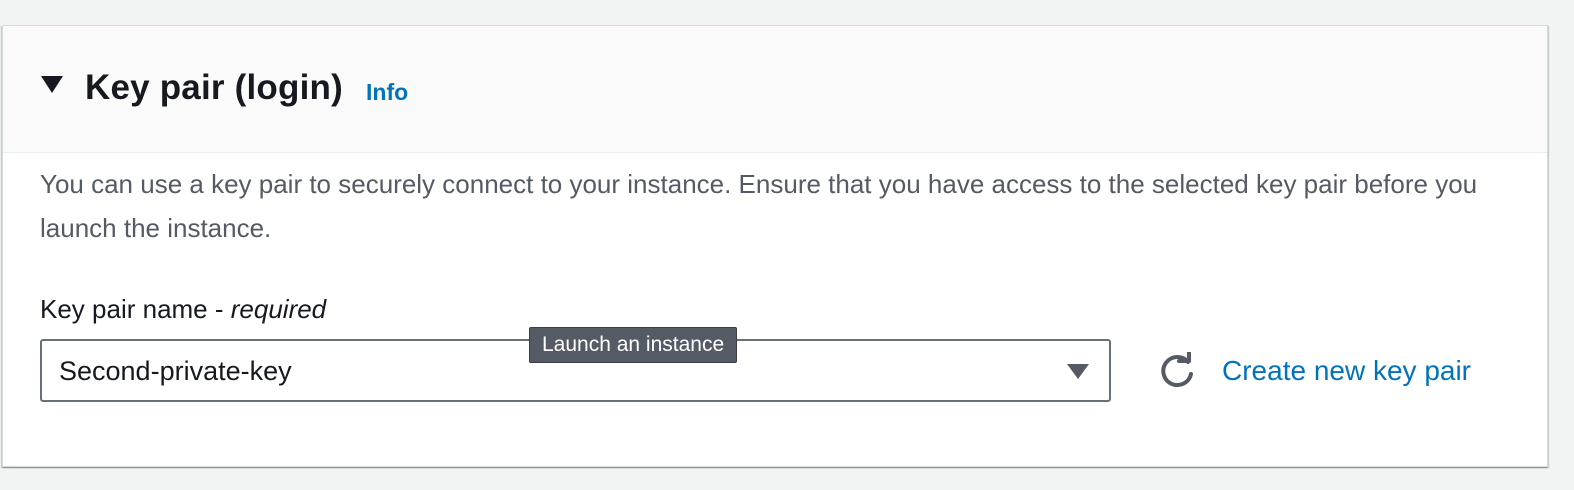 Image resolution: width=1574 pixels, height=490 pixels. Describe the element at coordinates (135, 309) in the screenshot. I see `field-label-text: Key pair name -` at that location.